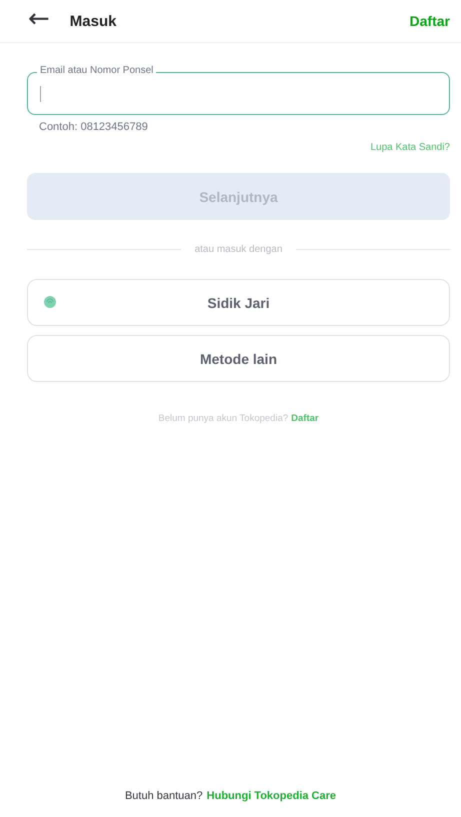 The width and height of the screenshot is (461, 817). I want to click on back-button: ←, so click(39, 19).